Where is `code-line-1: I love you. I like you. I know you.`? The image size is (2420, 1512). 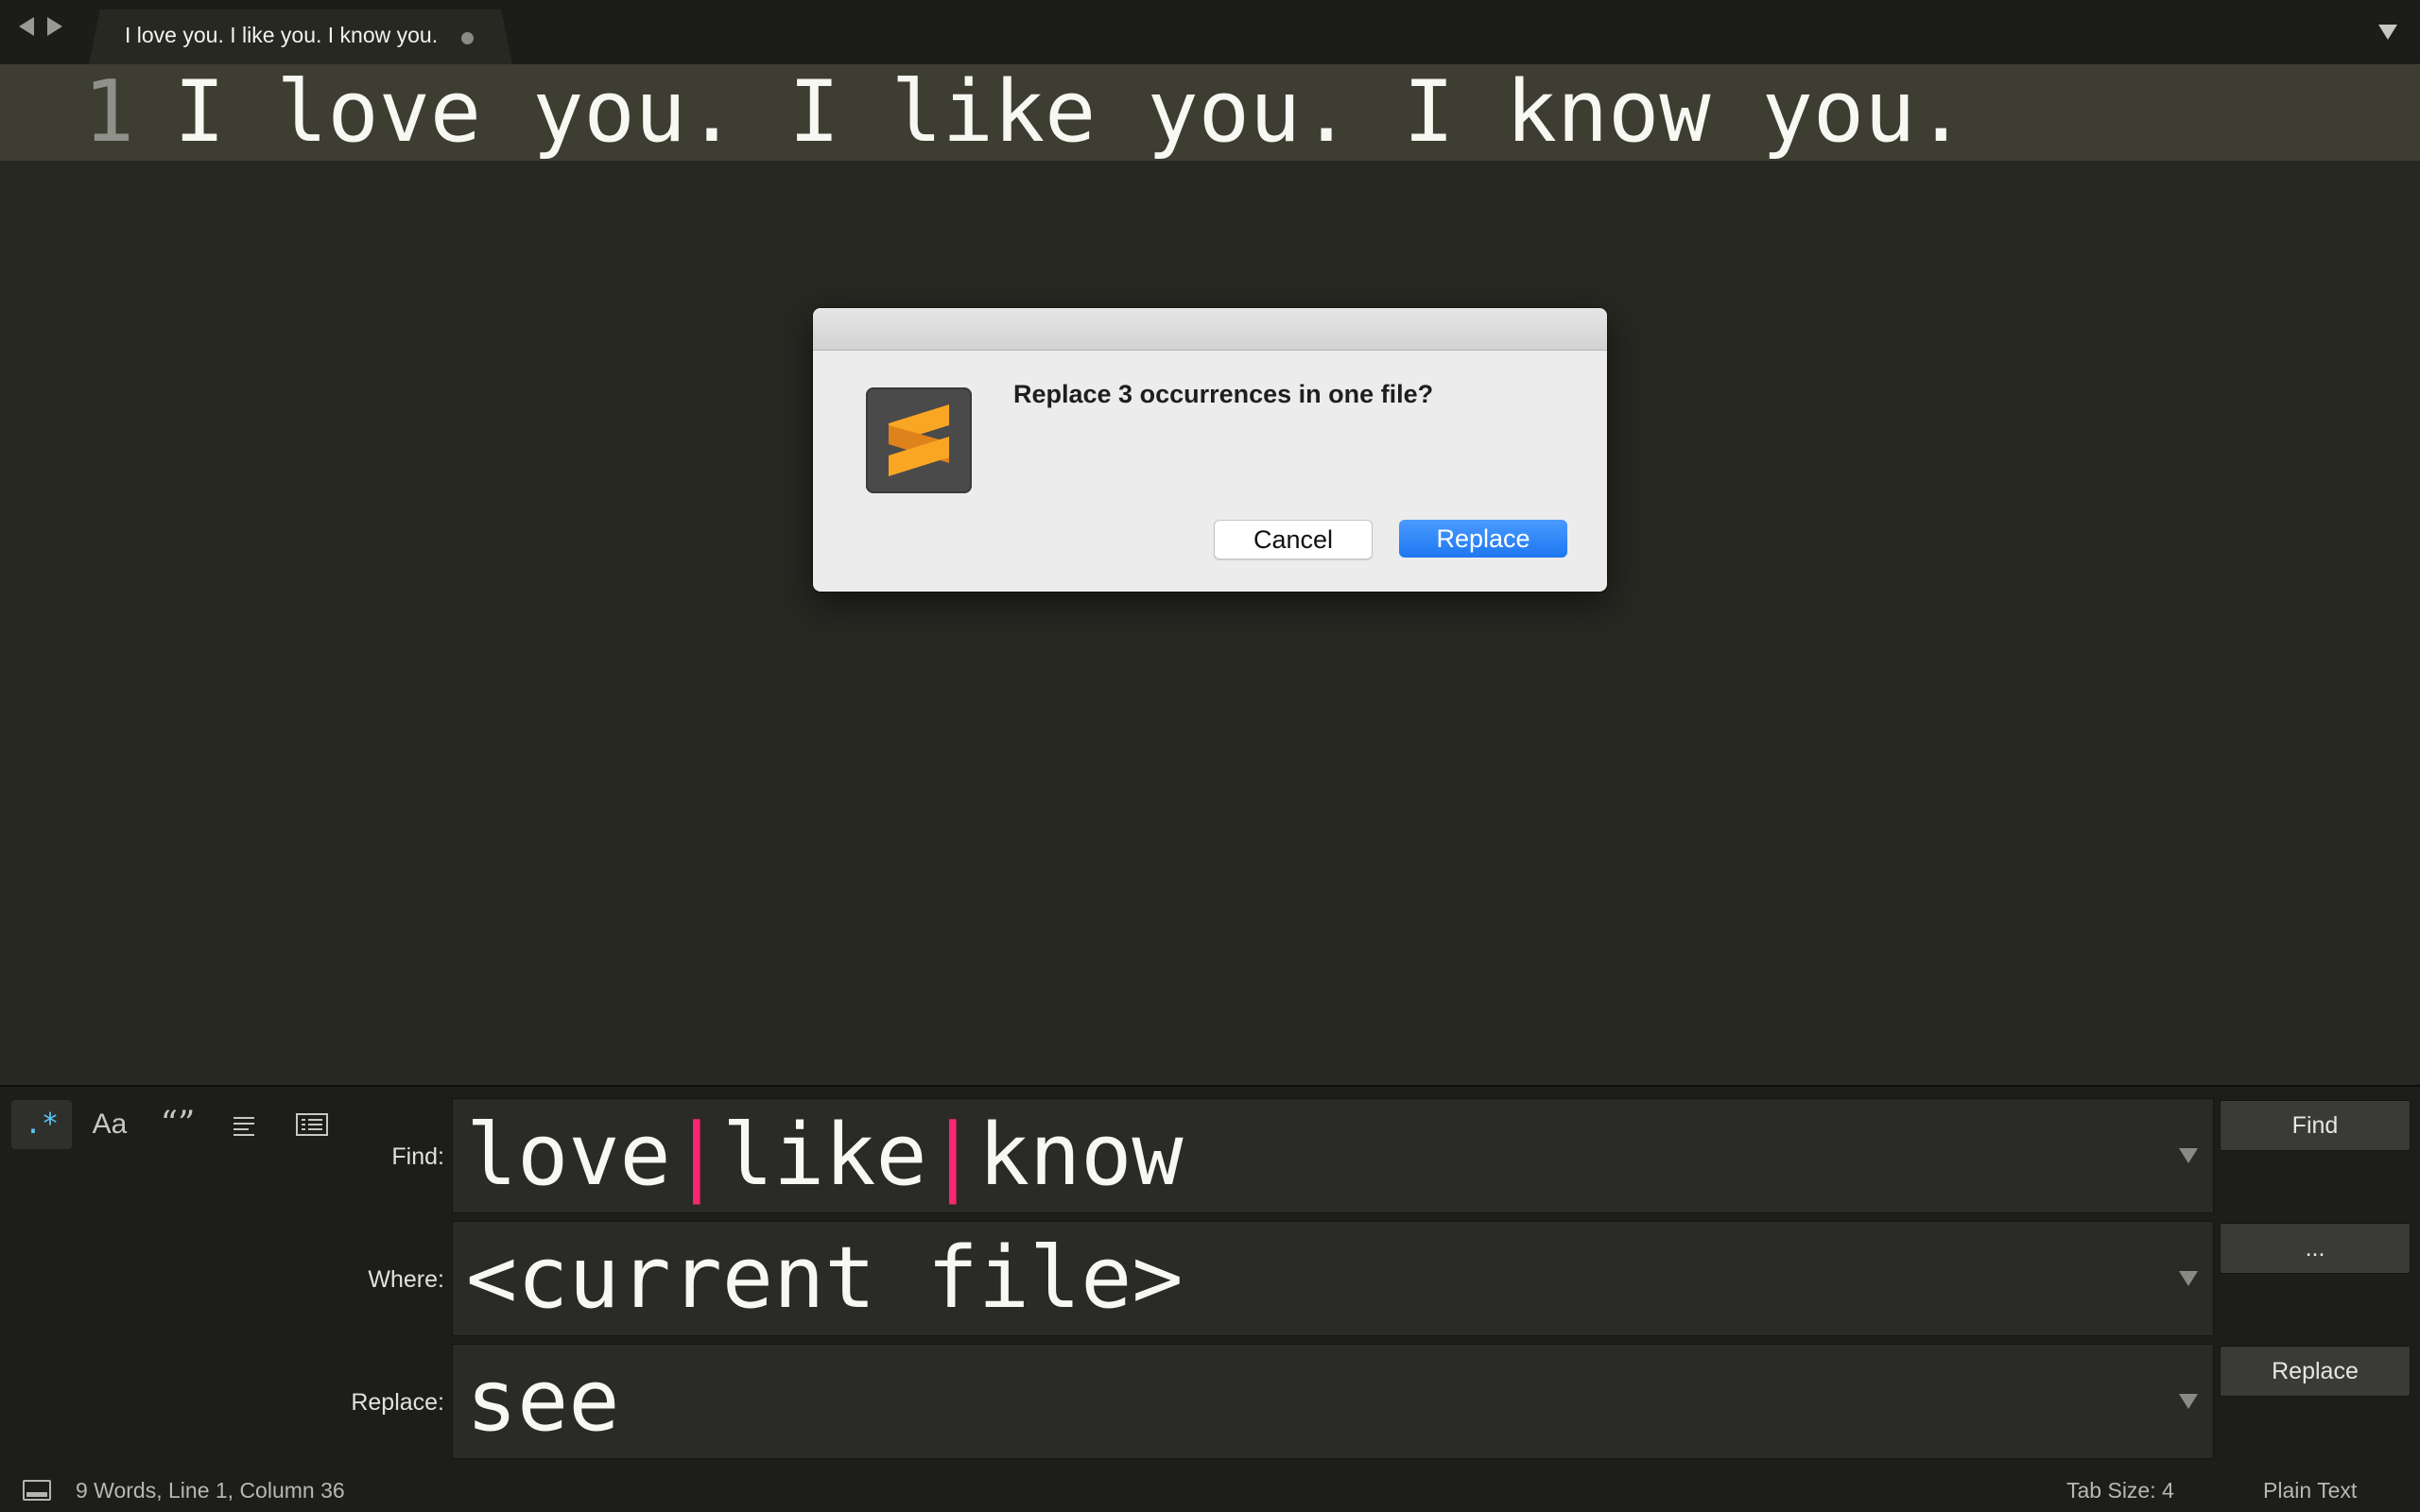
code-line-1: I love you. I like you. I know you. is located at coordinates (1070, 112).